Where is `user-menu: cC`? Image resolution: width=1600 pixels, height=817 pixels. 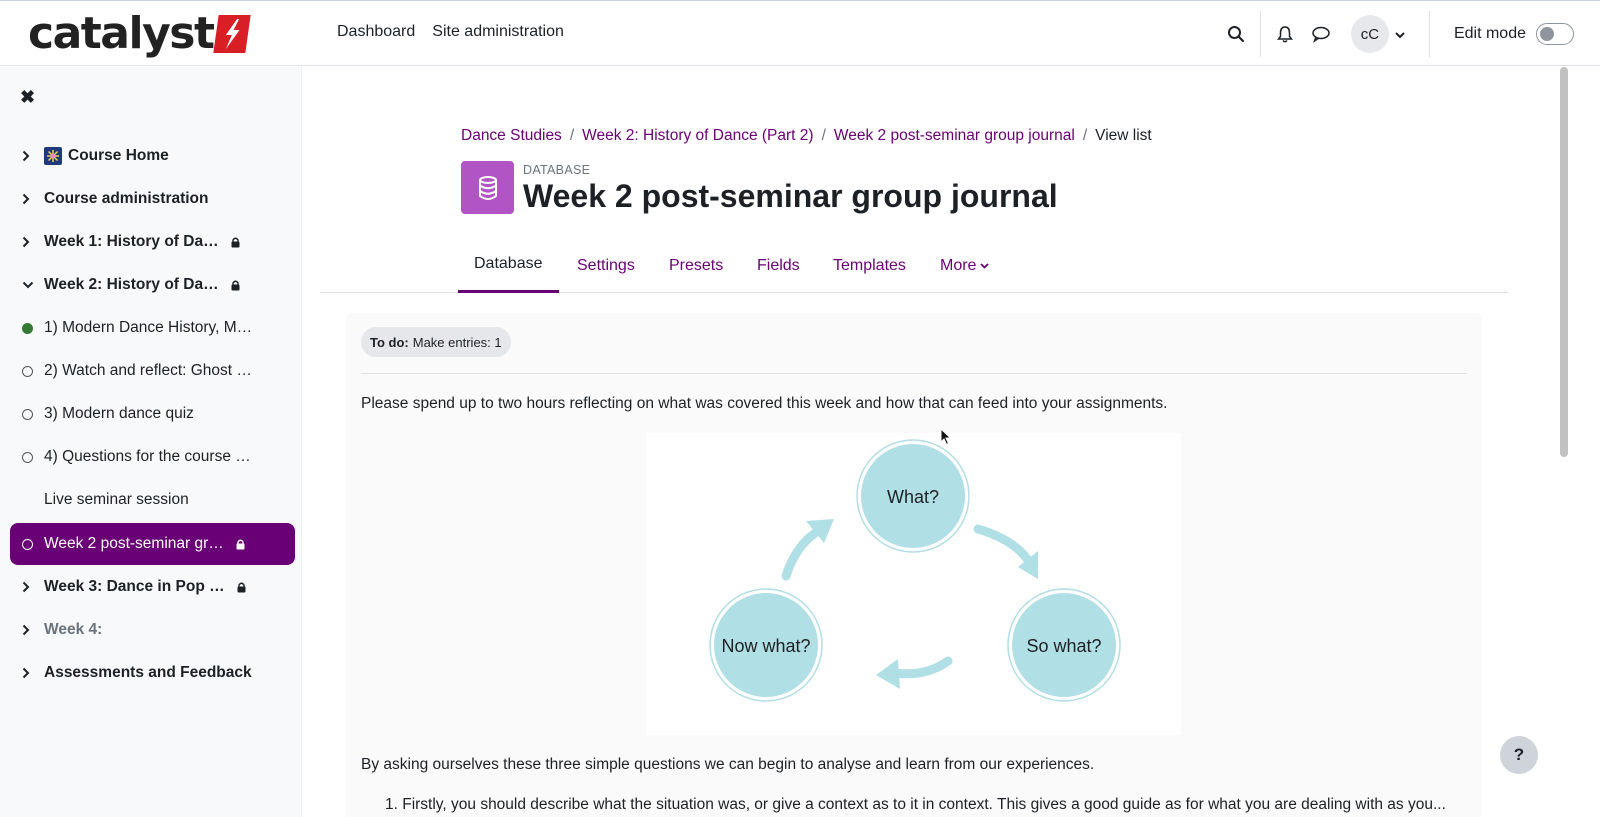
user-menu: cC is located at coordinates (1377, 34).